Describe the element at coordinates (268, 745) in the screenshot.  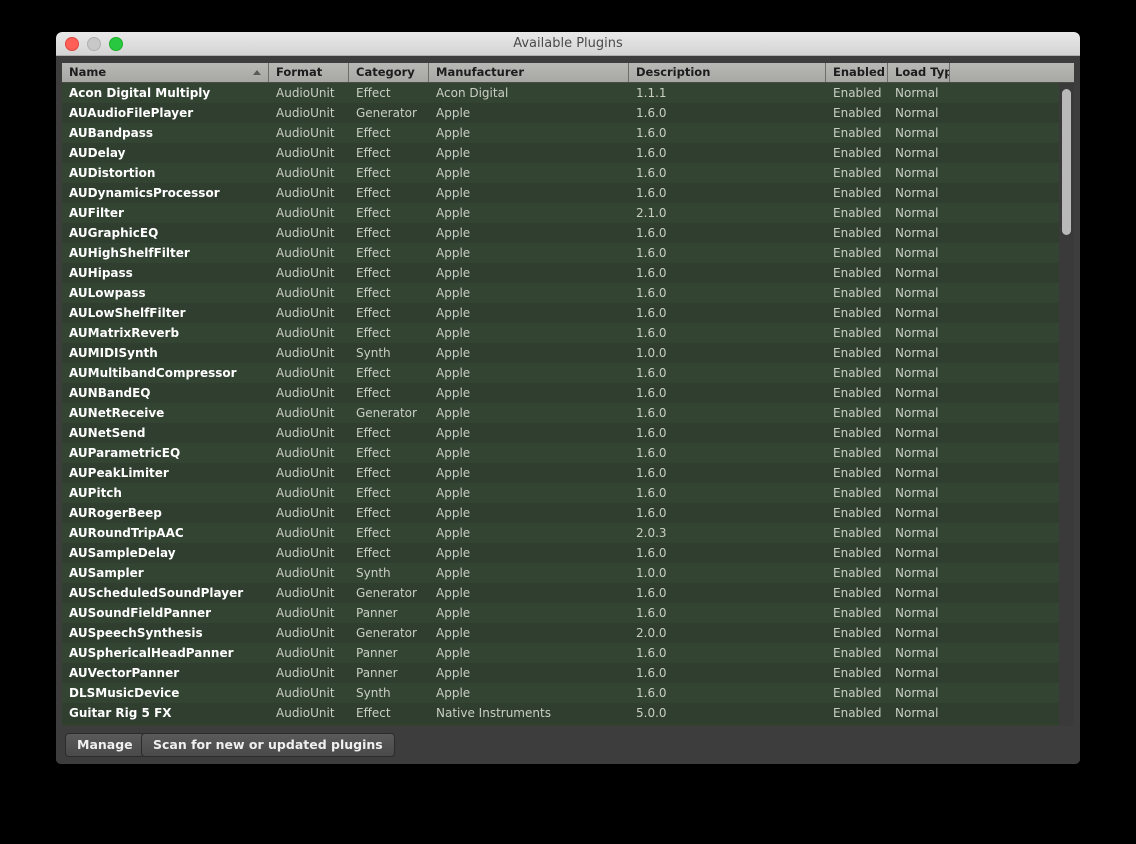
I see `scan-plugins-button: Scan for new or updated plugins` at that location.